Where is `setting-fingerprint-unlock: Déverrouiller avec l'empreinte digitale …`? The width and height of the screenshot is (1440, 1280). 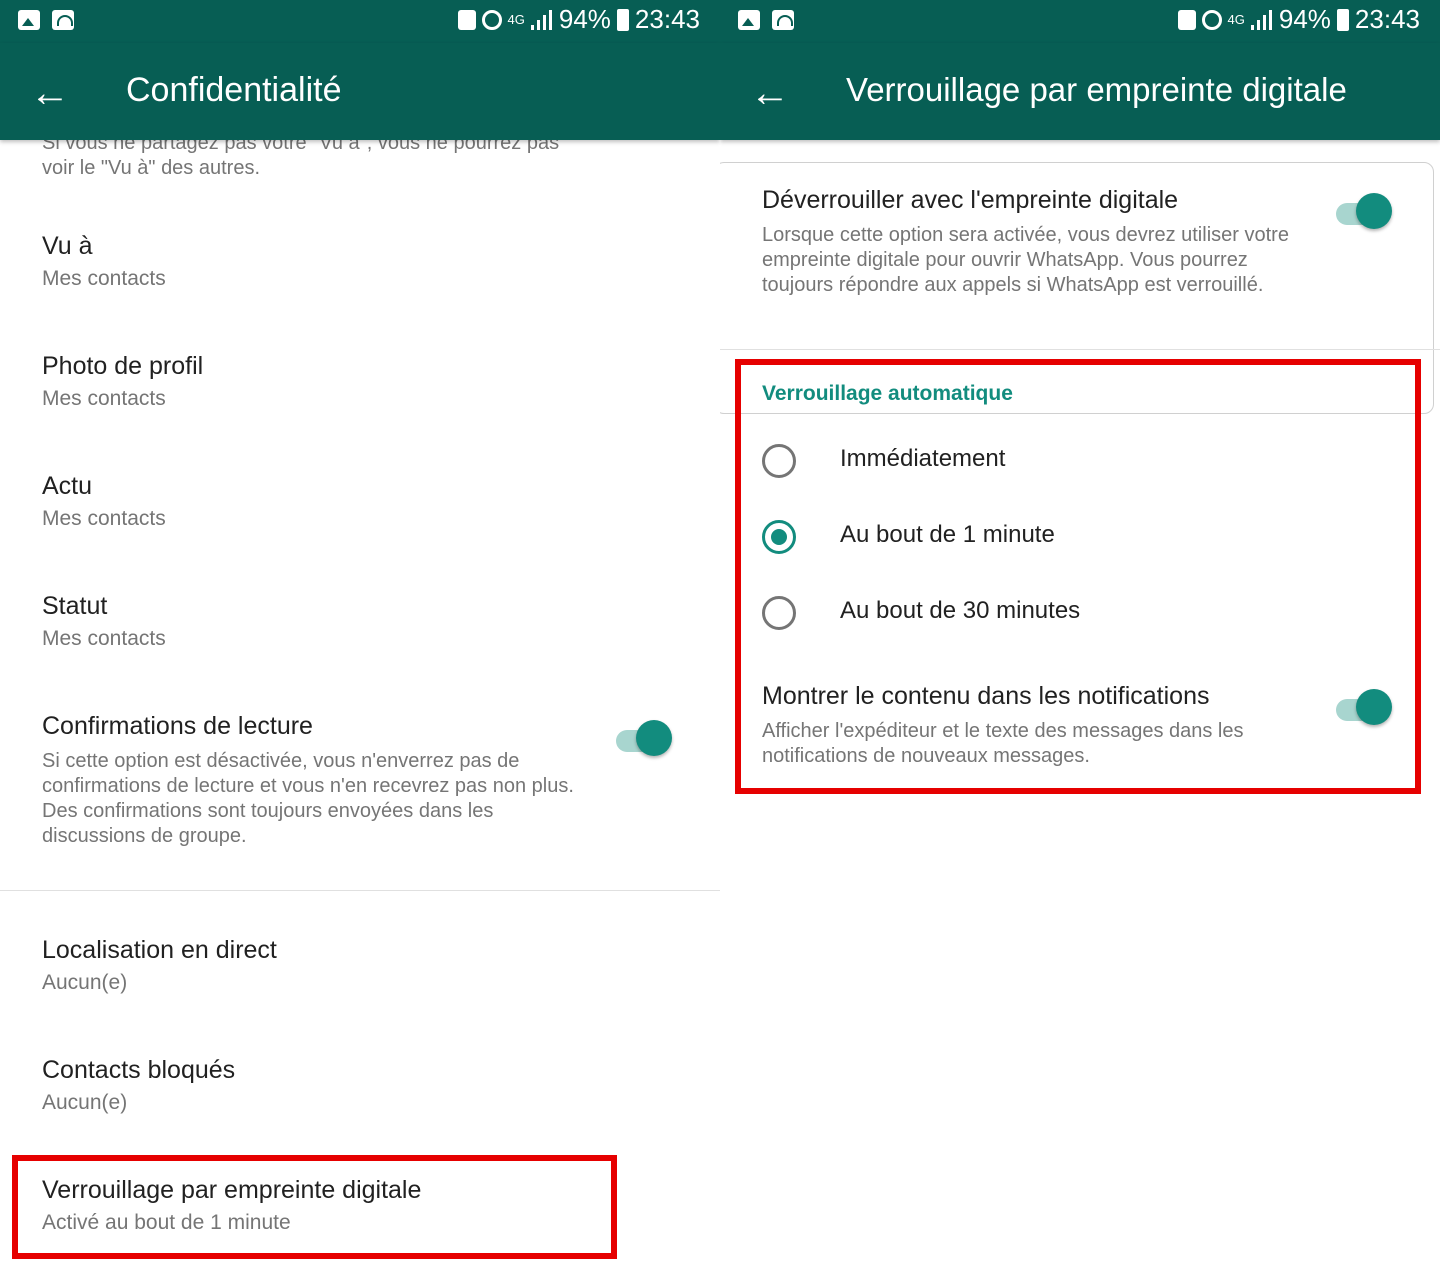 setting-fingerprint-unlock: Déverrouiller avec l'empreinte digitale … is located at coordinates (1032, 242).